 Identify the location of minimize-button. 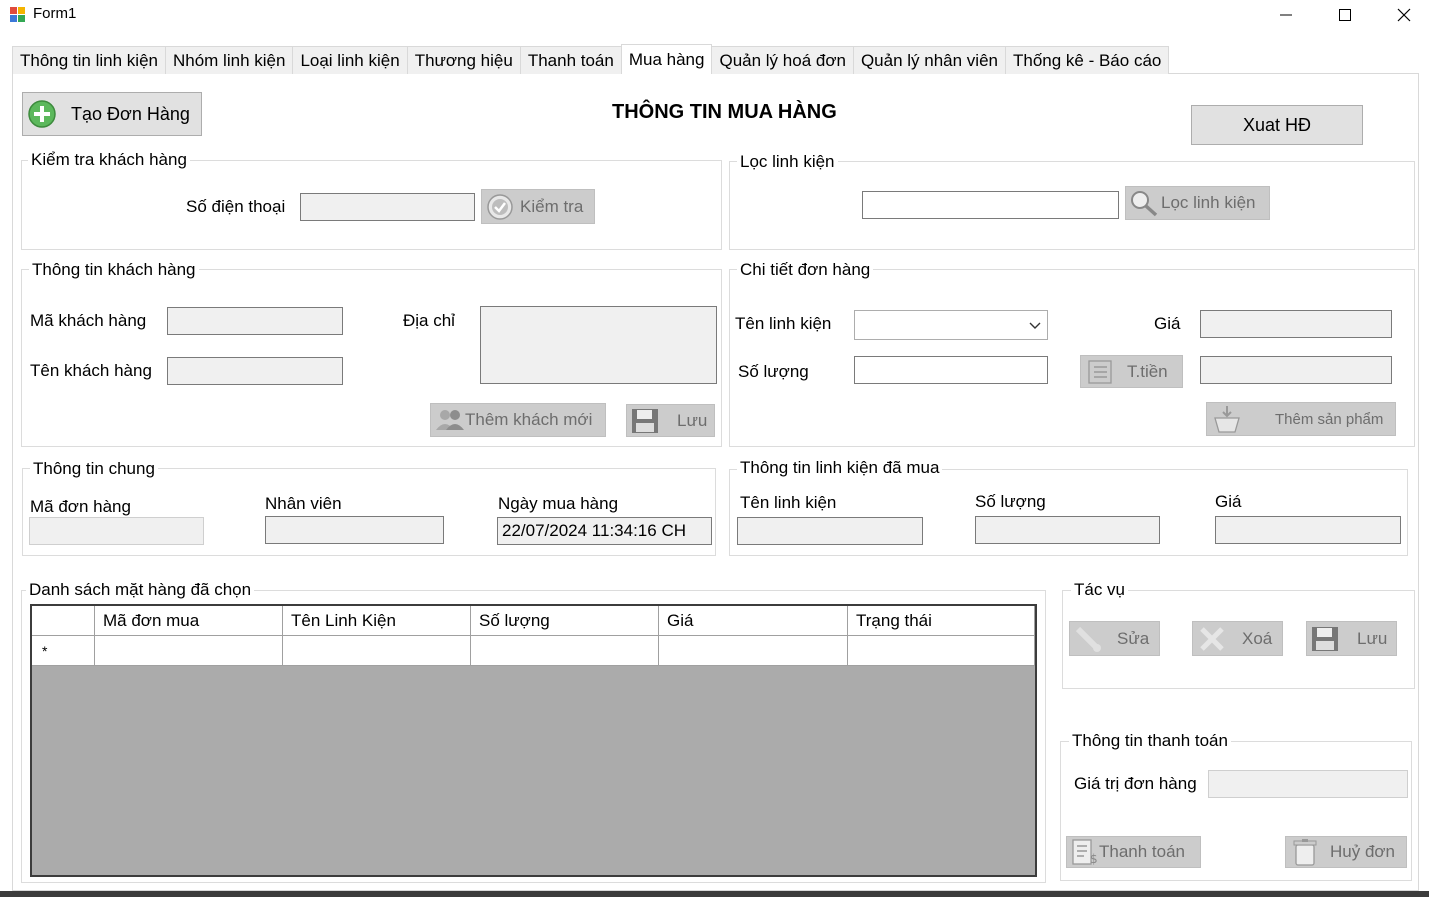
(1286, 15).